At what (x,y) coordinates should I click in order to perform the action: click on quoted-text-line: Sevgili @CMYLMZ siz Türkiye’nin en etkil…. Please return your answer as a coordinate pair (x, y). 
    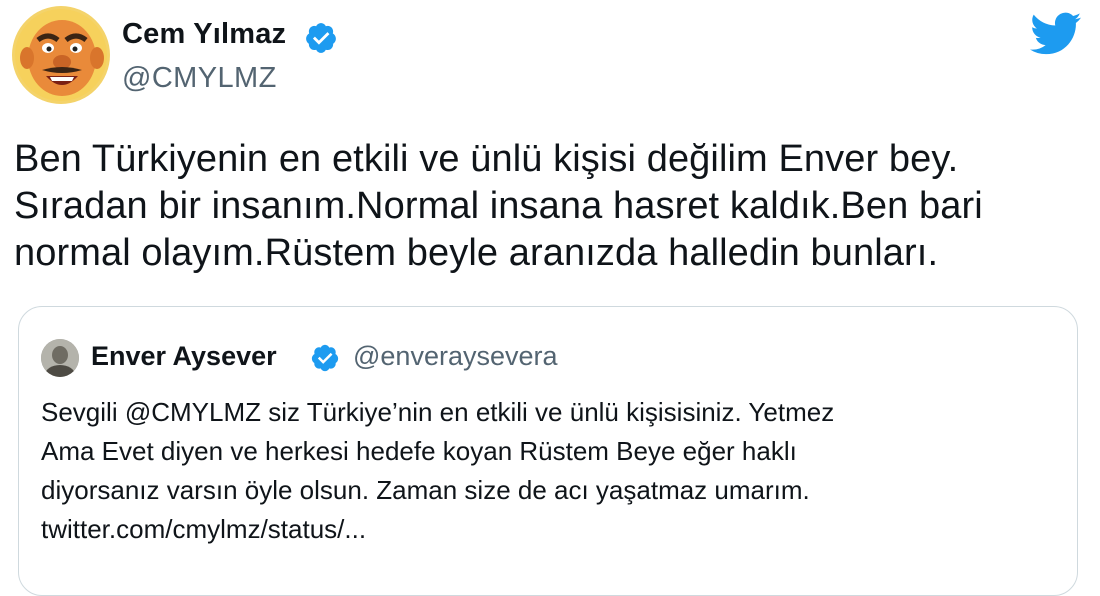
    Looking at the image, I should click on (438, 412).